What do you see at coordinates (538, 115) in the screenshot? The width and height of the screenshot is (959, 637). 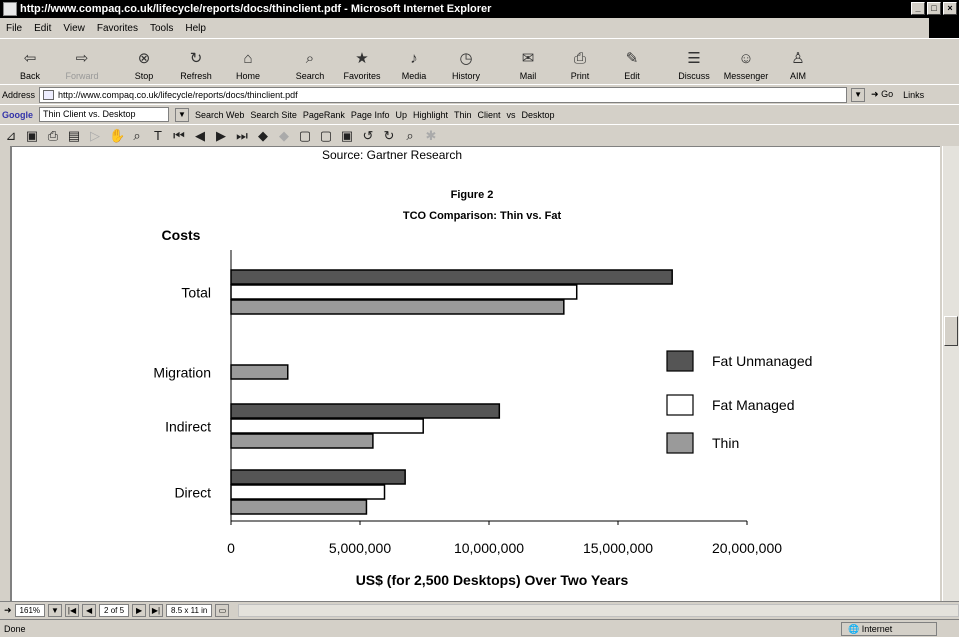 I see `google-desktop-button: Desktop` at bounding box center [538, 115].